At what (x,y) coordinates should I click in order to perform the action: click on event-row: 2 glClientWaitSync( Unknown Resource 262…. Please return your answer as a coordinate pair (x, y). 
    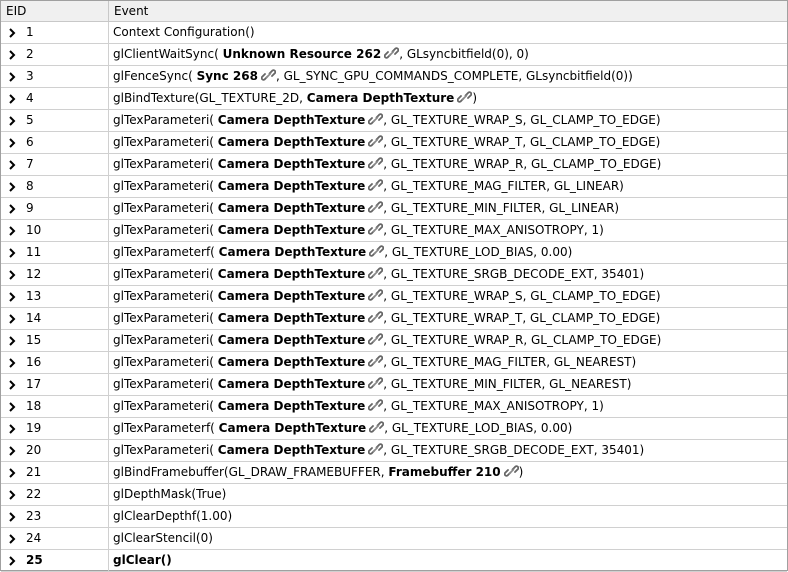
    Looking at the image, I should click on (394, 55).